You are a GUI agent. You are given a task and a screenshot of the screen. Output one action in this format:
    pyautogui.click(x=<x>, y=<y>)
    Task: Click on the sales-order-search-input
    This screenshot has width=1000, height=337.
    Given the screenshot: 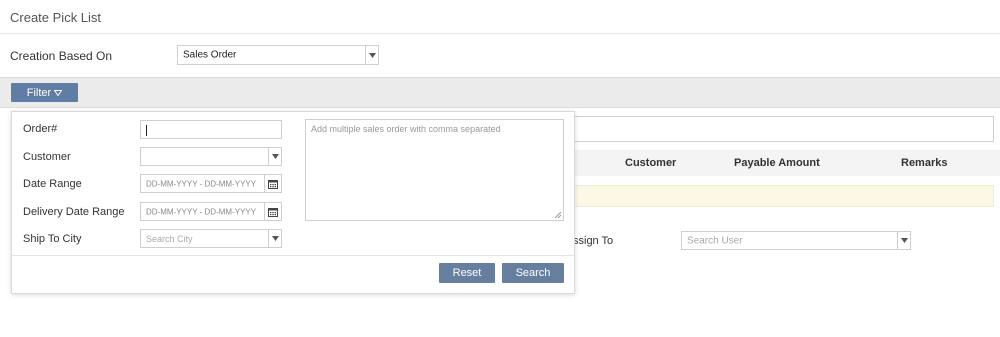 What is the action you would take?
    pyautogui.click(x=777, y=129)
    